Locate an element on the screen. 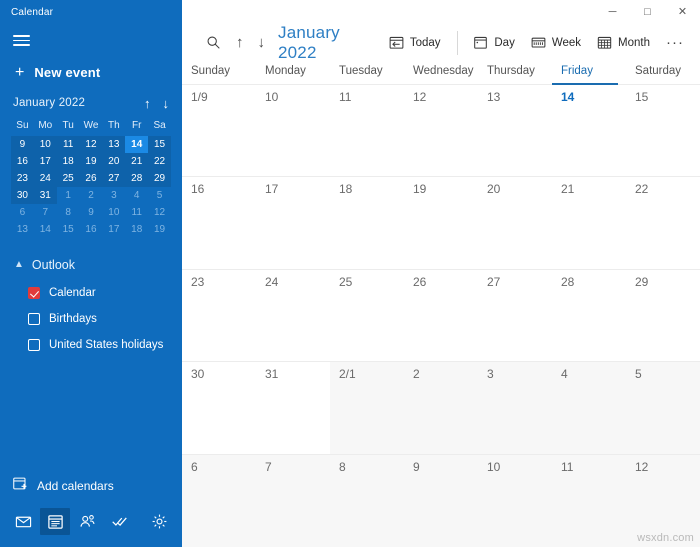  close-button: ✕ is located at coordinates (682, 12).